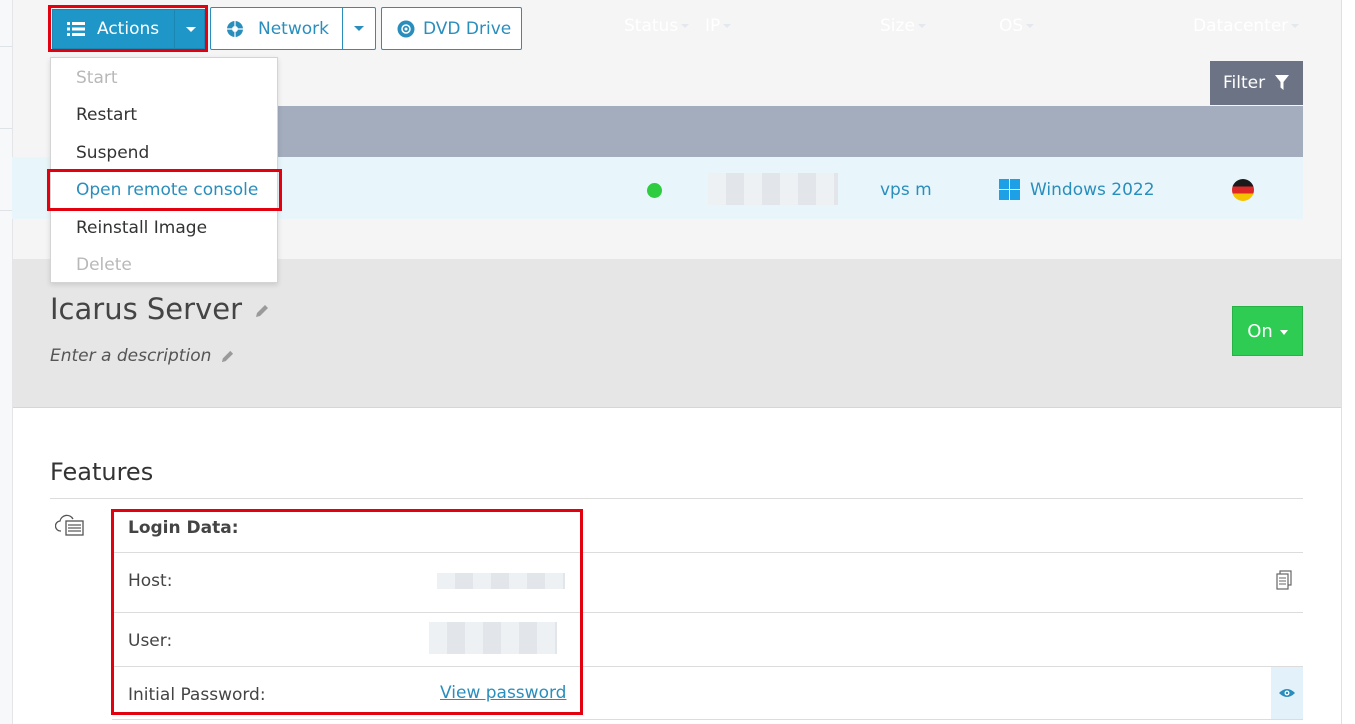 The height and width of the screenshot is (724, 1355). What do you see at coordinates (406, 28) in the screenshot?
I see `disc-icon` at bounding box center [406, 28].